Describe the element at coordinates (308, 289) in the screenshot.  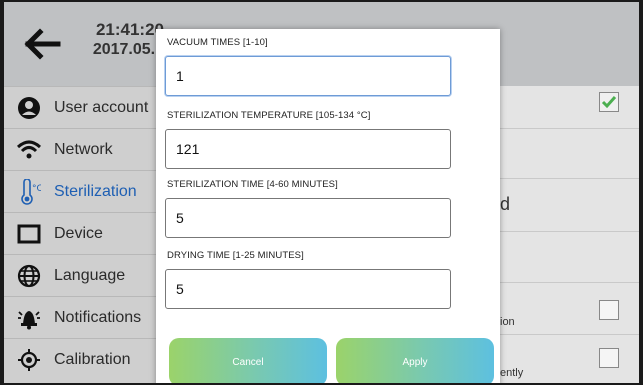
I see `drying-time-input` at that location.